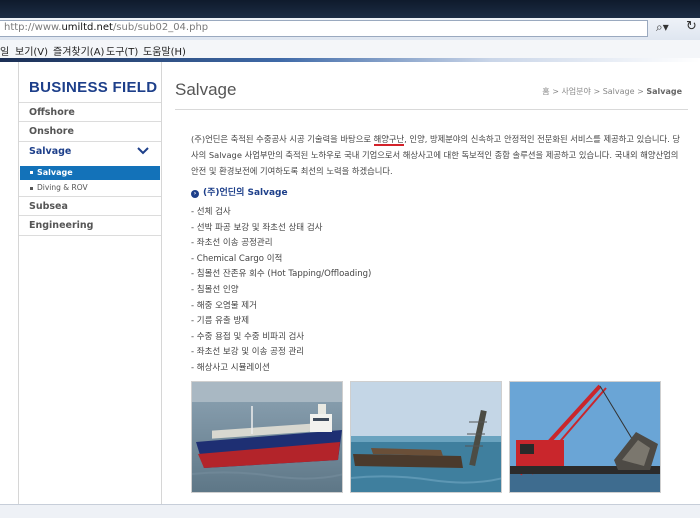 Image resolution: width=700 pixels, height=518 pixels. What do you see at coordinates (664, 91) in the screenshot?
I see `breadcrumb-current: Salvage` at bounding box center [664, 91].